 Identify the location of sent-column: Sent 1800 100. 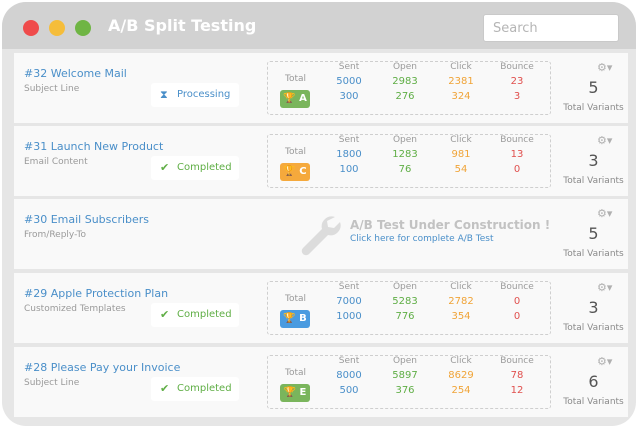
(349, 157).